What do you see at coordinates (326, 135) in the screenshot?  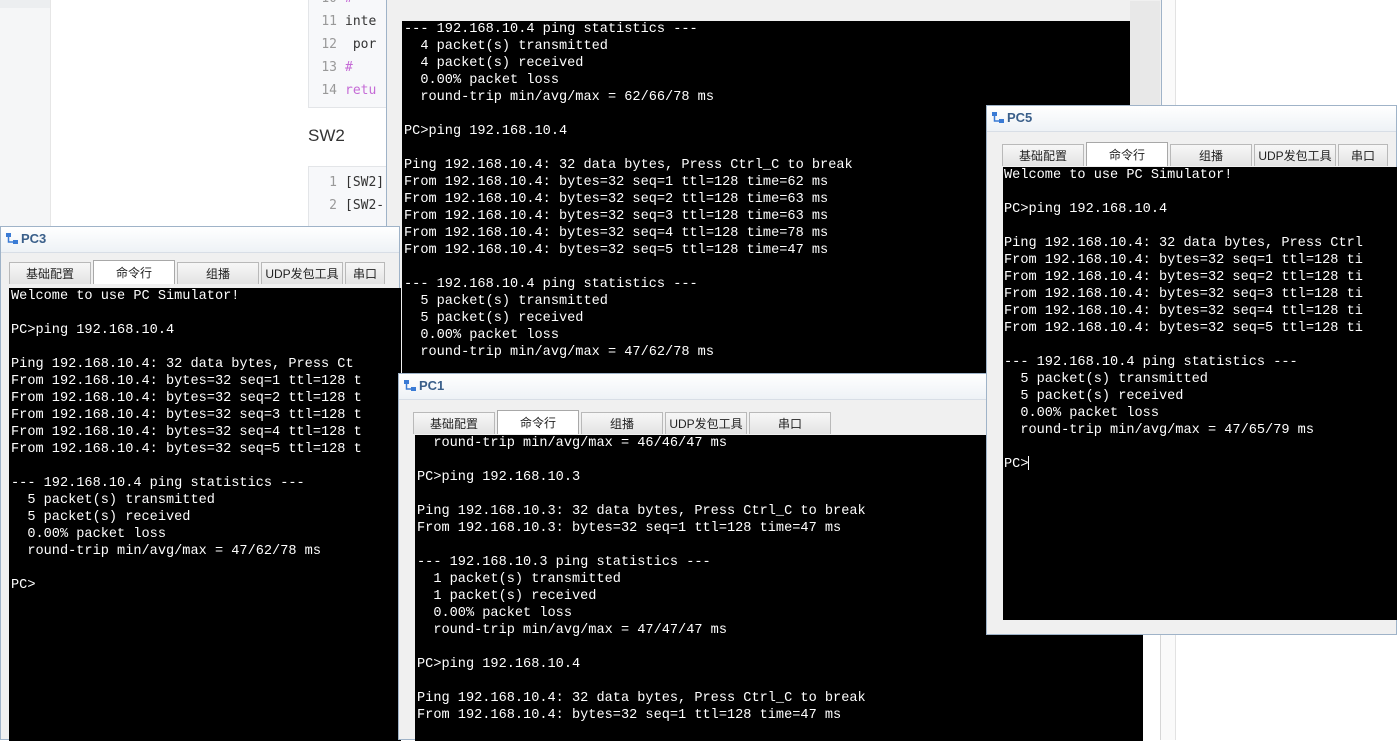 I see `section-heading: SW2` at bounding box center [326, 135].